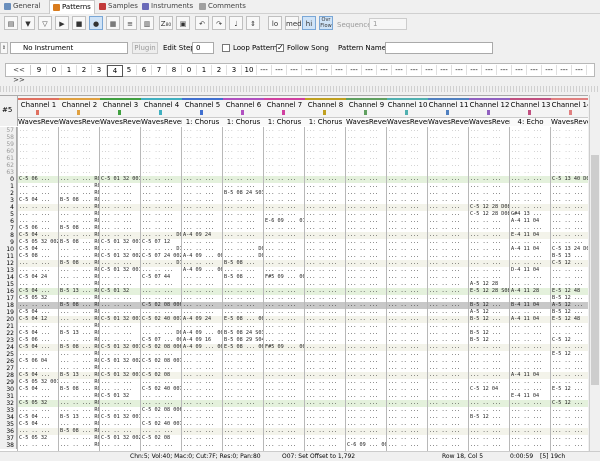 Image resolution: width=600 pixels, height=461 pixels. Describe the element at coordinates (84, 70) in the screenshot. I see `order-item: 2` at that location.